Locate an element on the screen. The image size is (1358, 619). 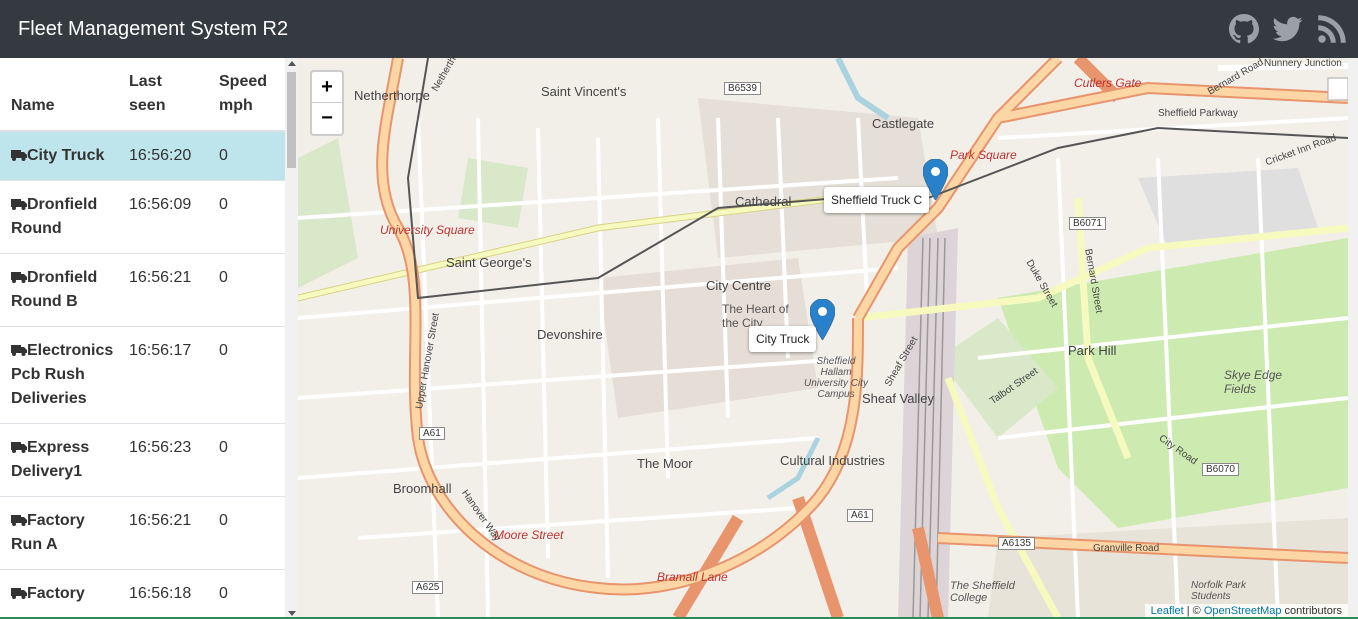
leaflet-link: Leaflet is located at coordinates (1167, 611).